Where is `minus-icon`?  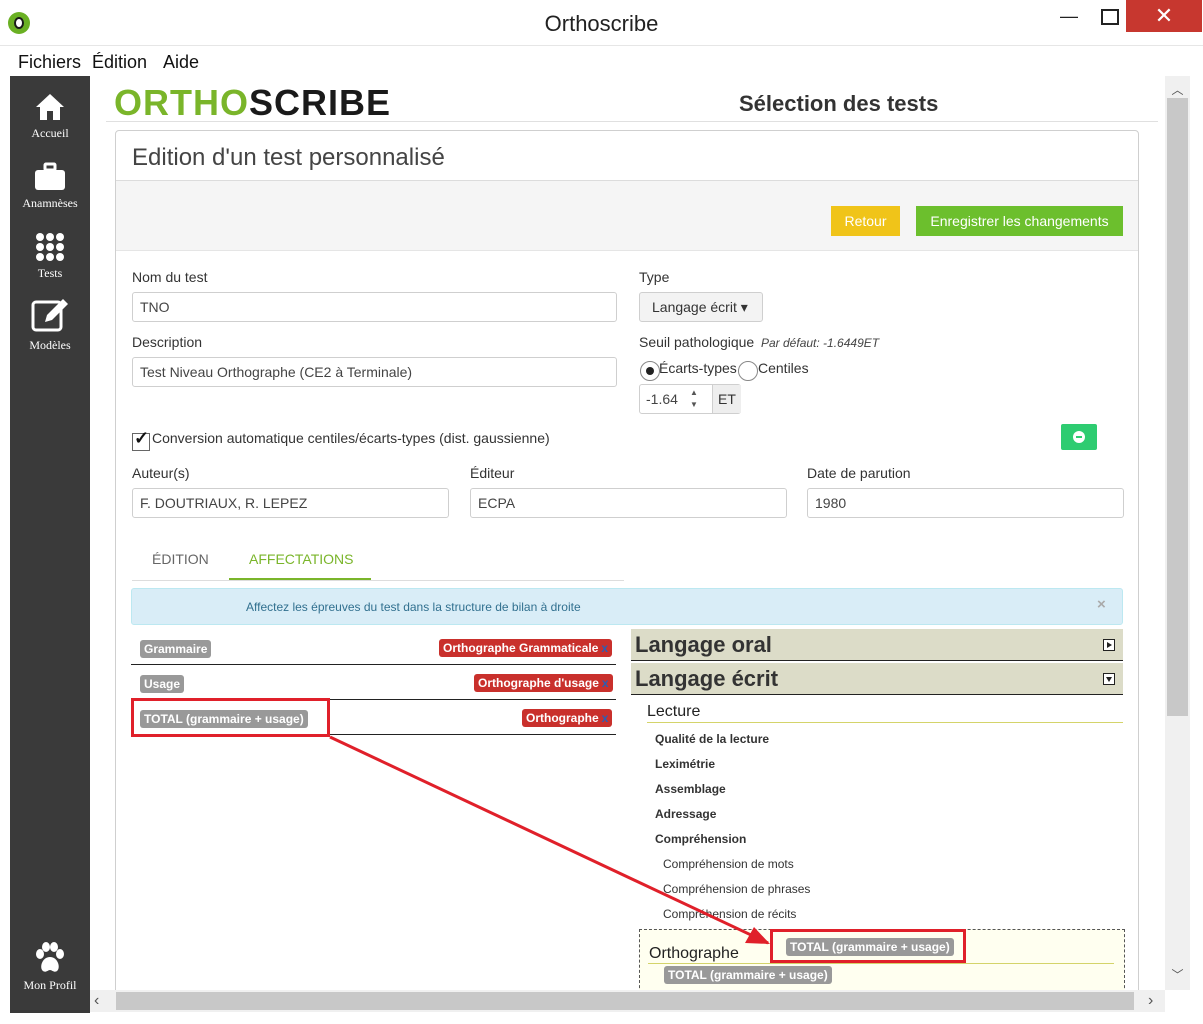
minus-icon is located at coordinates (1079, 437).